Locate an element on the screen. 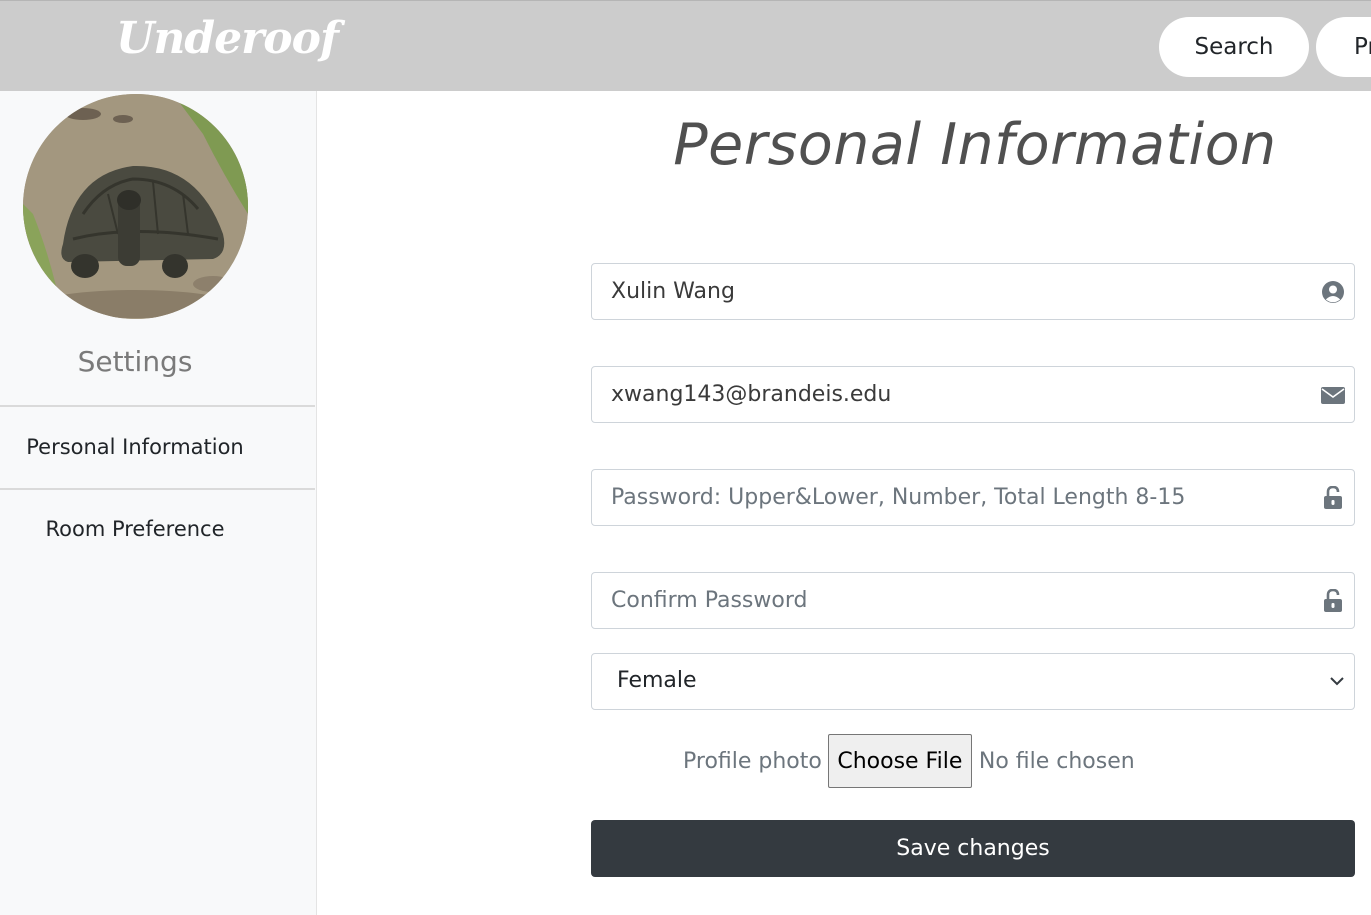  envelope-icon is located at coordinates (1333, 395).